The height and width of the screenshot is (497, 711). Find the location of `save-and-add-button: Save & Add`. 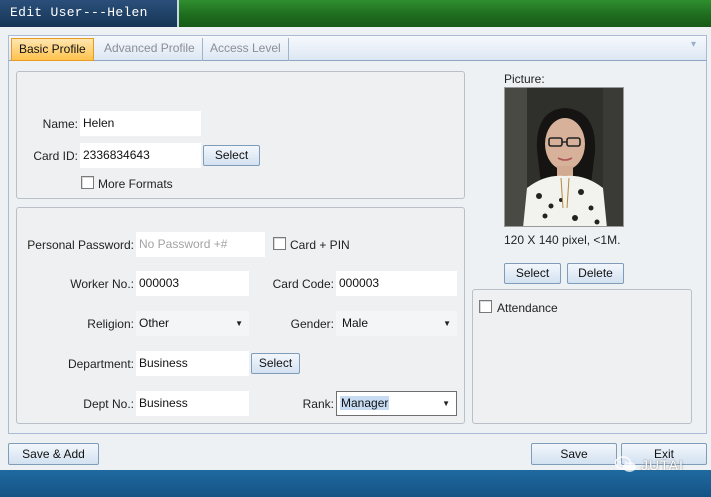

save-and-add-button: Save & Add is located at coordinates (53, 454).